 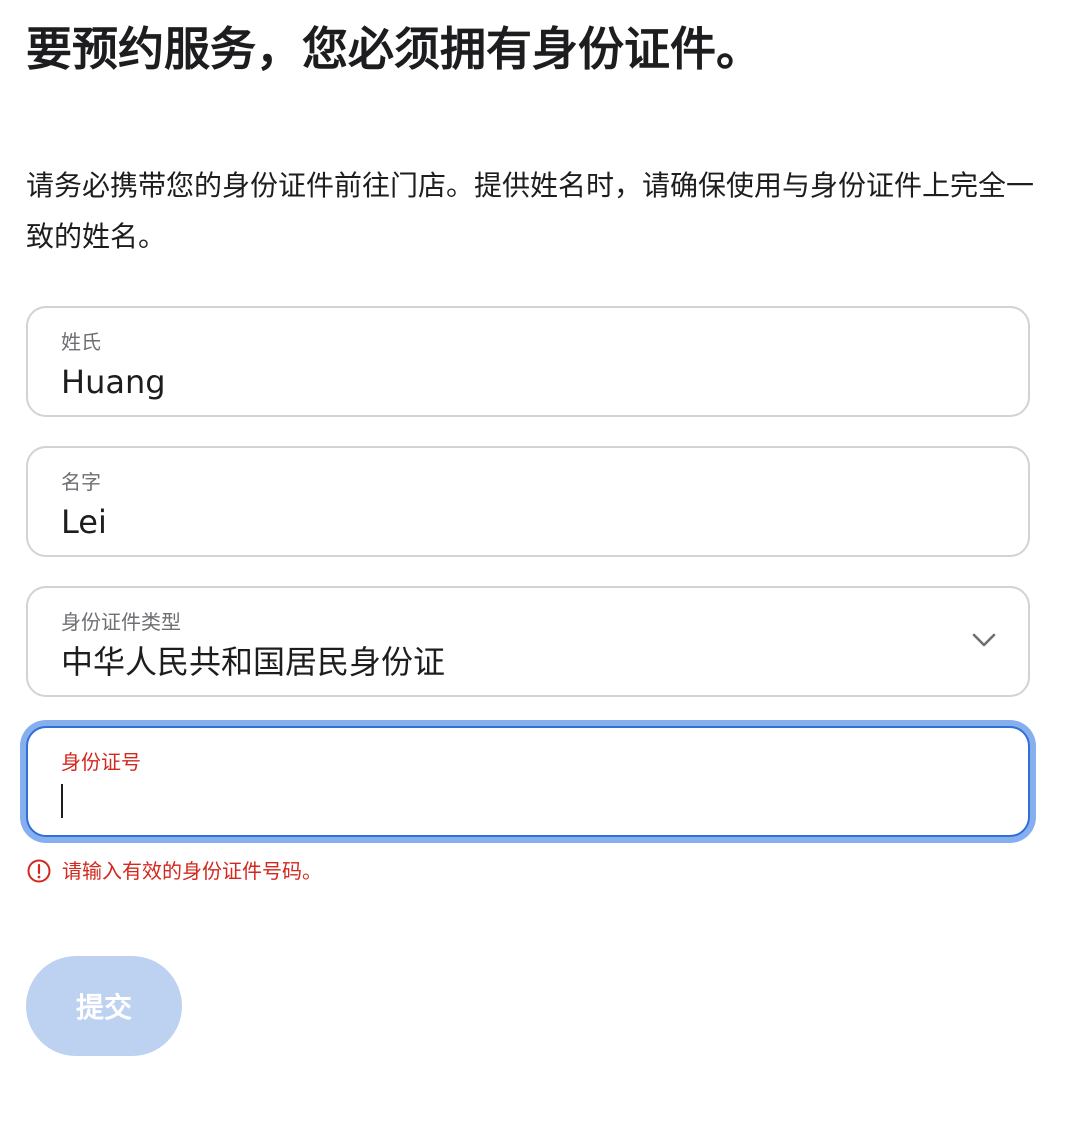 I want to click on id-type-select: 身份证件类型 中华人民共和国居民身份证, so click(x=528, y=641).